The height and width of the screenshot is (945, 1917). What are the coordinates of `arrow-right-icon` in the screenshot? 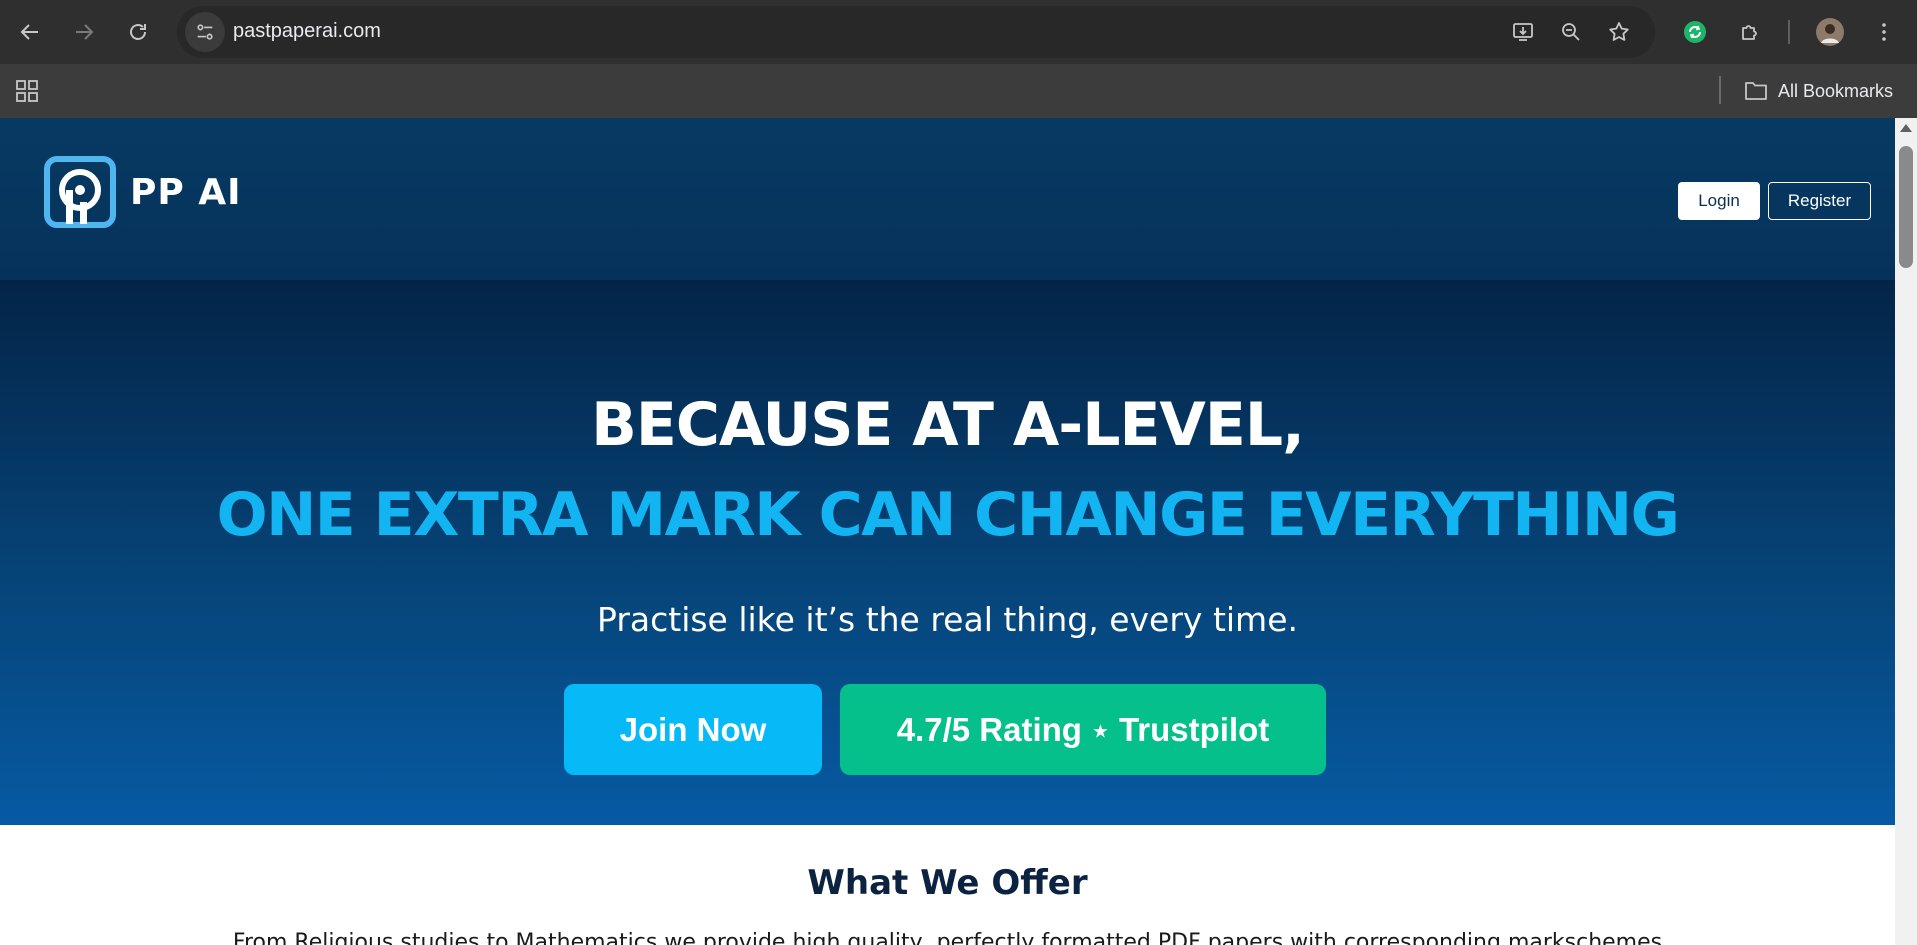 It's located at (85, 32).